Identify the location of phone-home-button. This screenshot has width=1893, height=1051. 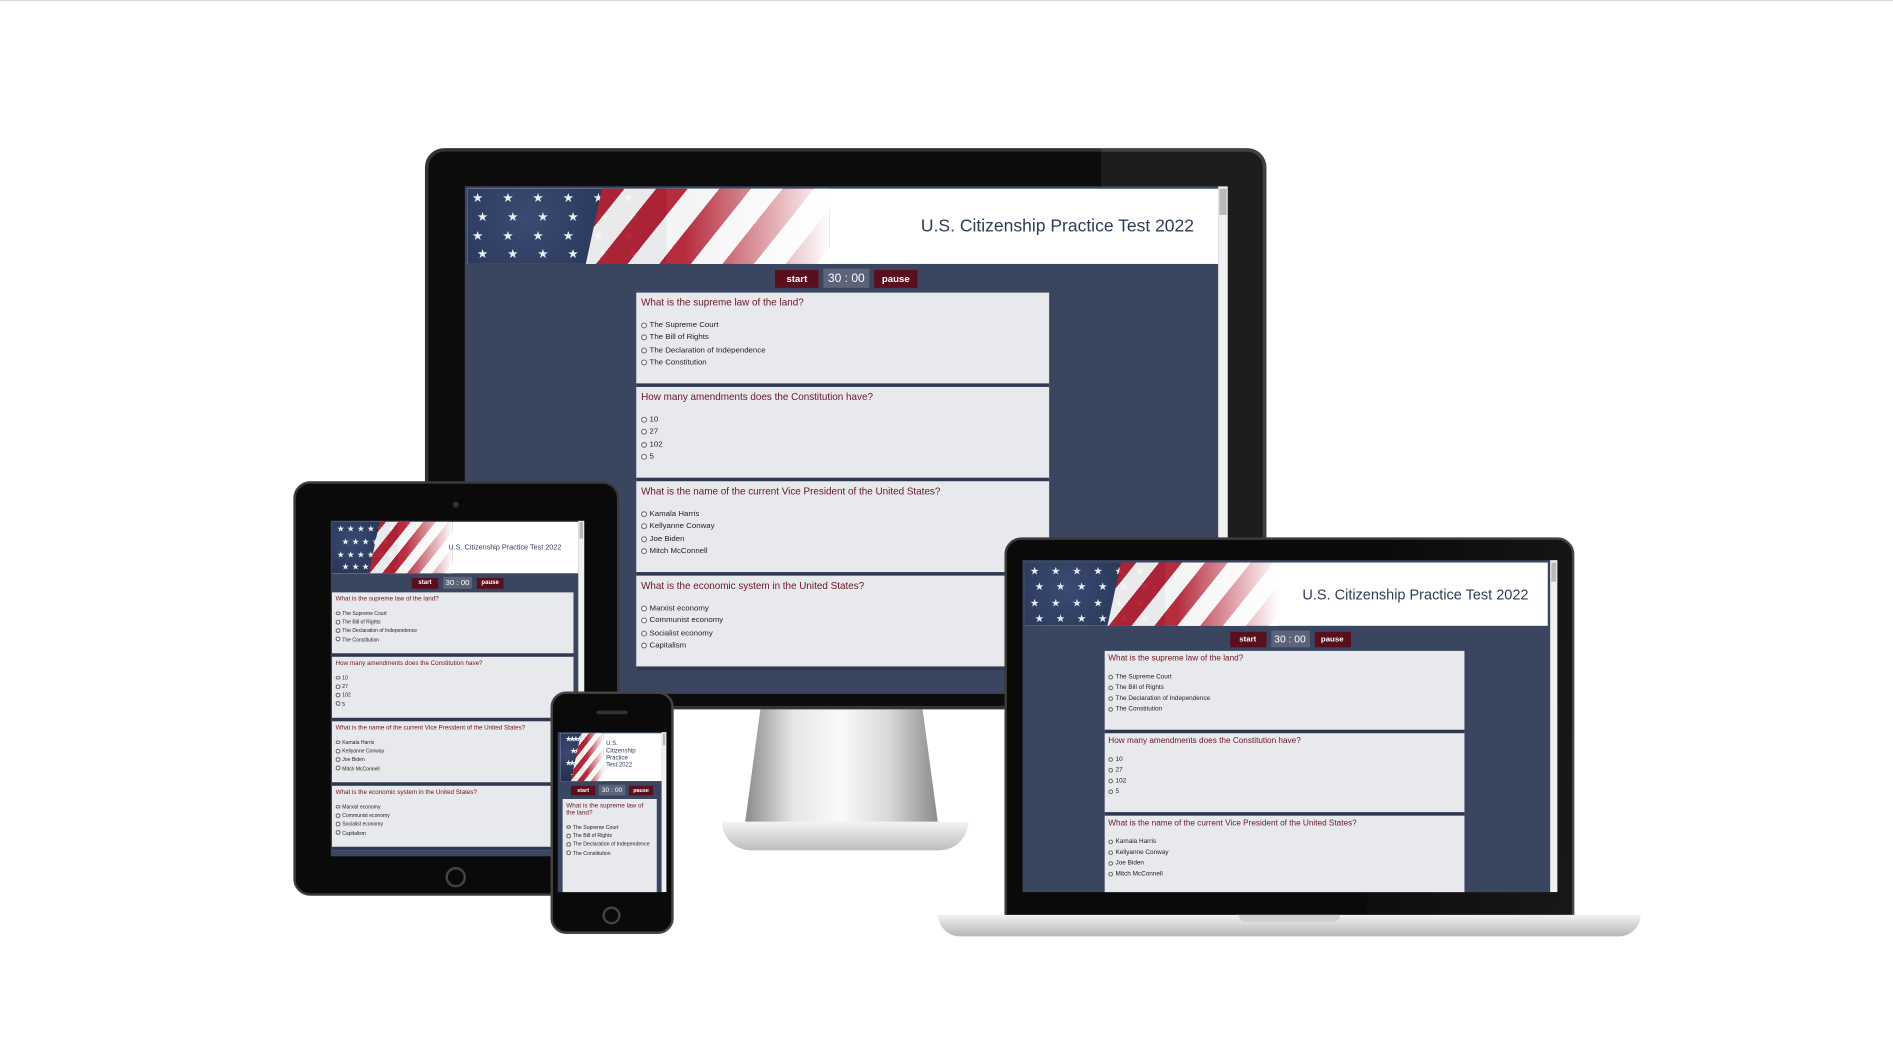
(611, 915).